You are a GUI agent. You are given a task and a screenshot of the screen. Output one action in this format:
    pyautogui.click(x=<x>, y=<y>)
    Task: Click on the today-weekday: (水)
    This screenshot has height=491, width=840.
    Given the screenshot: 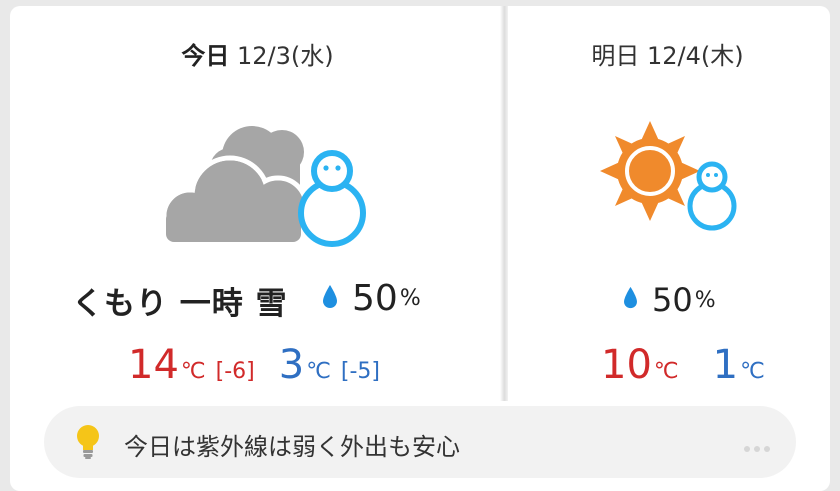 What is the action you would take?
    pyautogui.click(x=312, y=56)
    